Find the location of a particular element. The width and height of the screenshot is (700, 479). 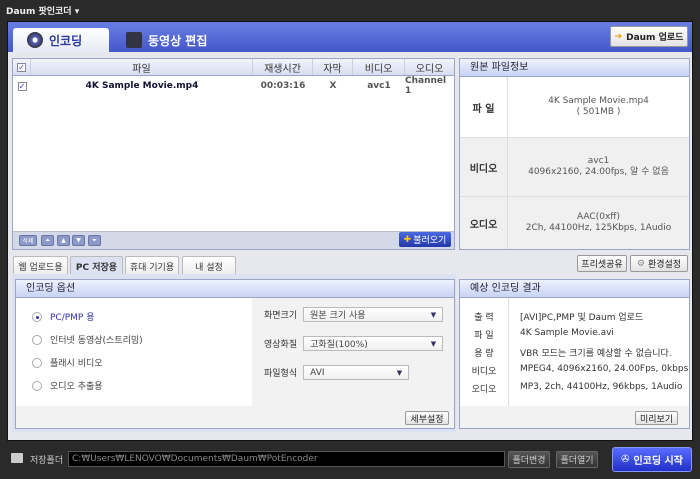

radio-audio-extract: 오디오 추출용 is located at coordinates (67, 385).